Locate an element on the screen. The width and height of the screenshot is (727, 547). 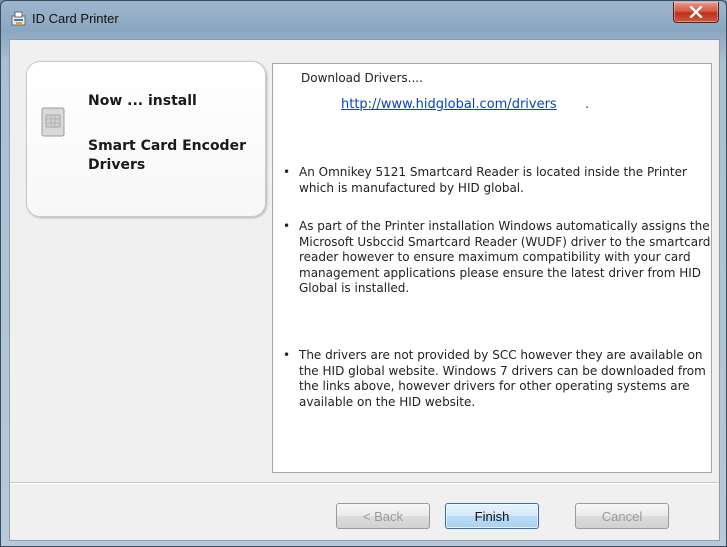
cancel-button: Cancel is located at coordinates (622, 516).